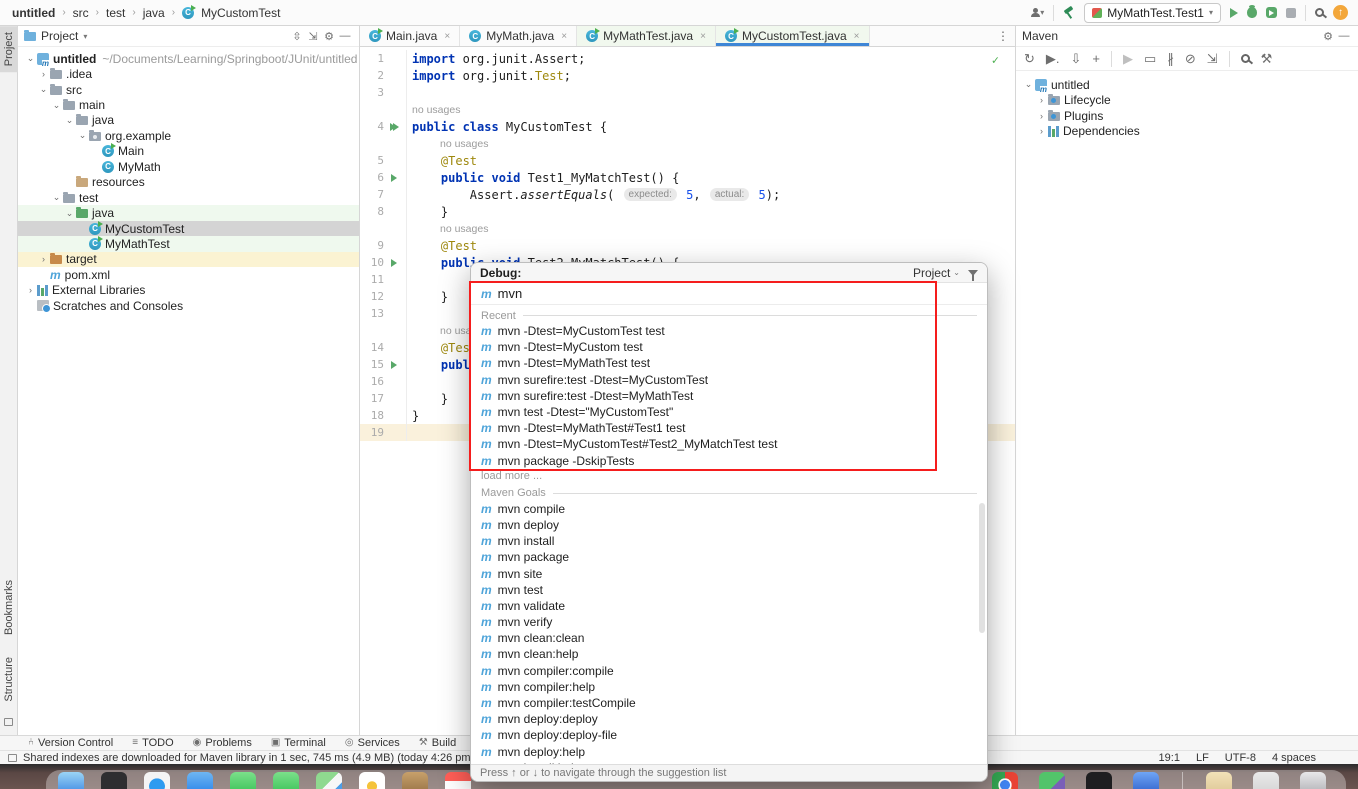  Describe the element at coordinates (1187, 115) in the screenshot. I see `maven-item-plugins: › Plugins` at that location.